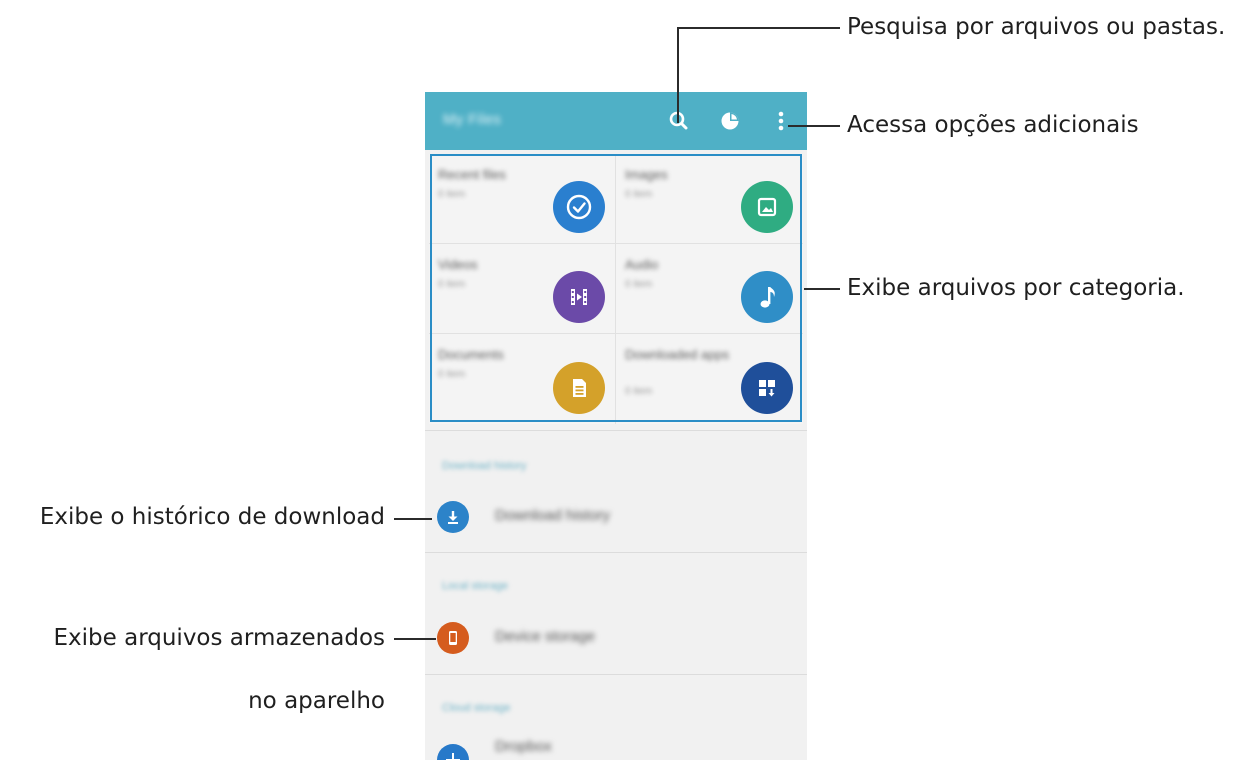 Image resolution: width=1247 pixels, height=760 pixels. I want to click on app-title: My Files, so click(472, 119).